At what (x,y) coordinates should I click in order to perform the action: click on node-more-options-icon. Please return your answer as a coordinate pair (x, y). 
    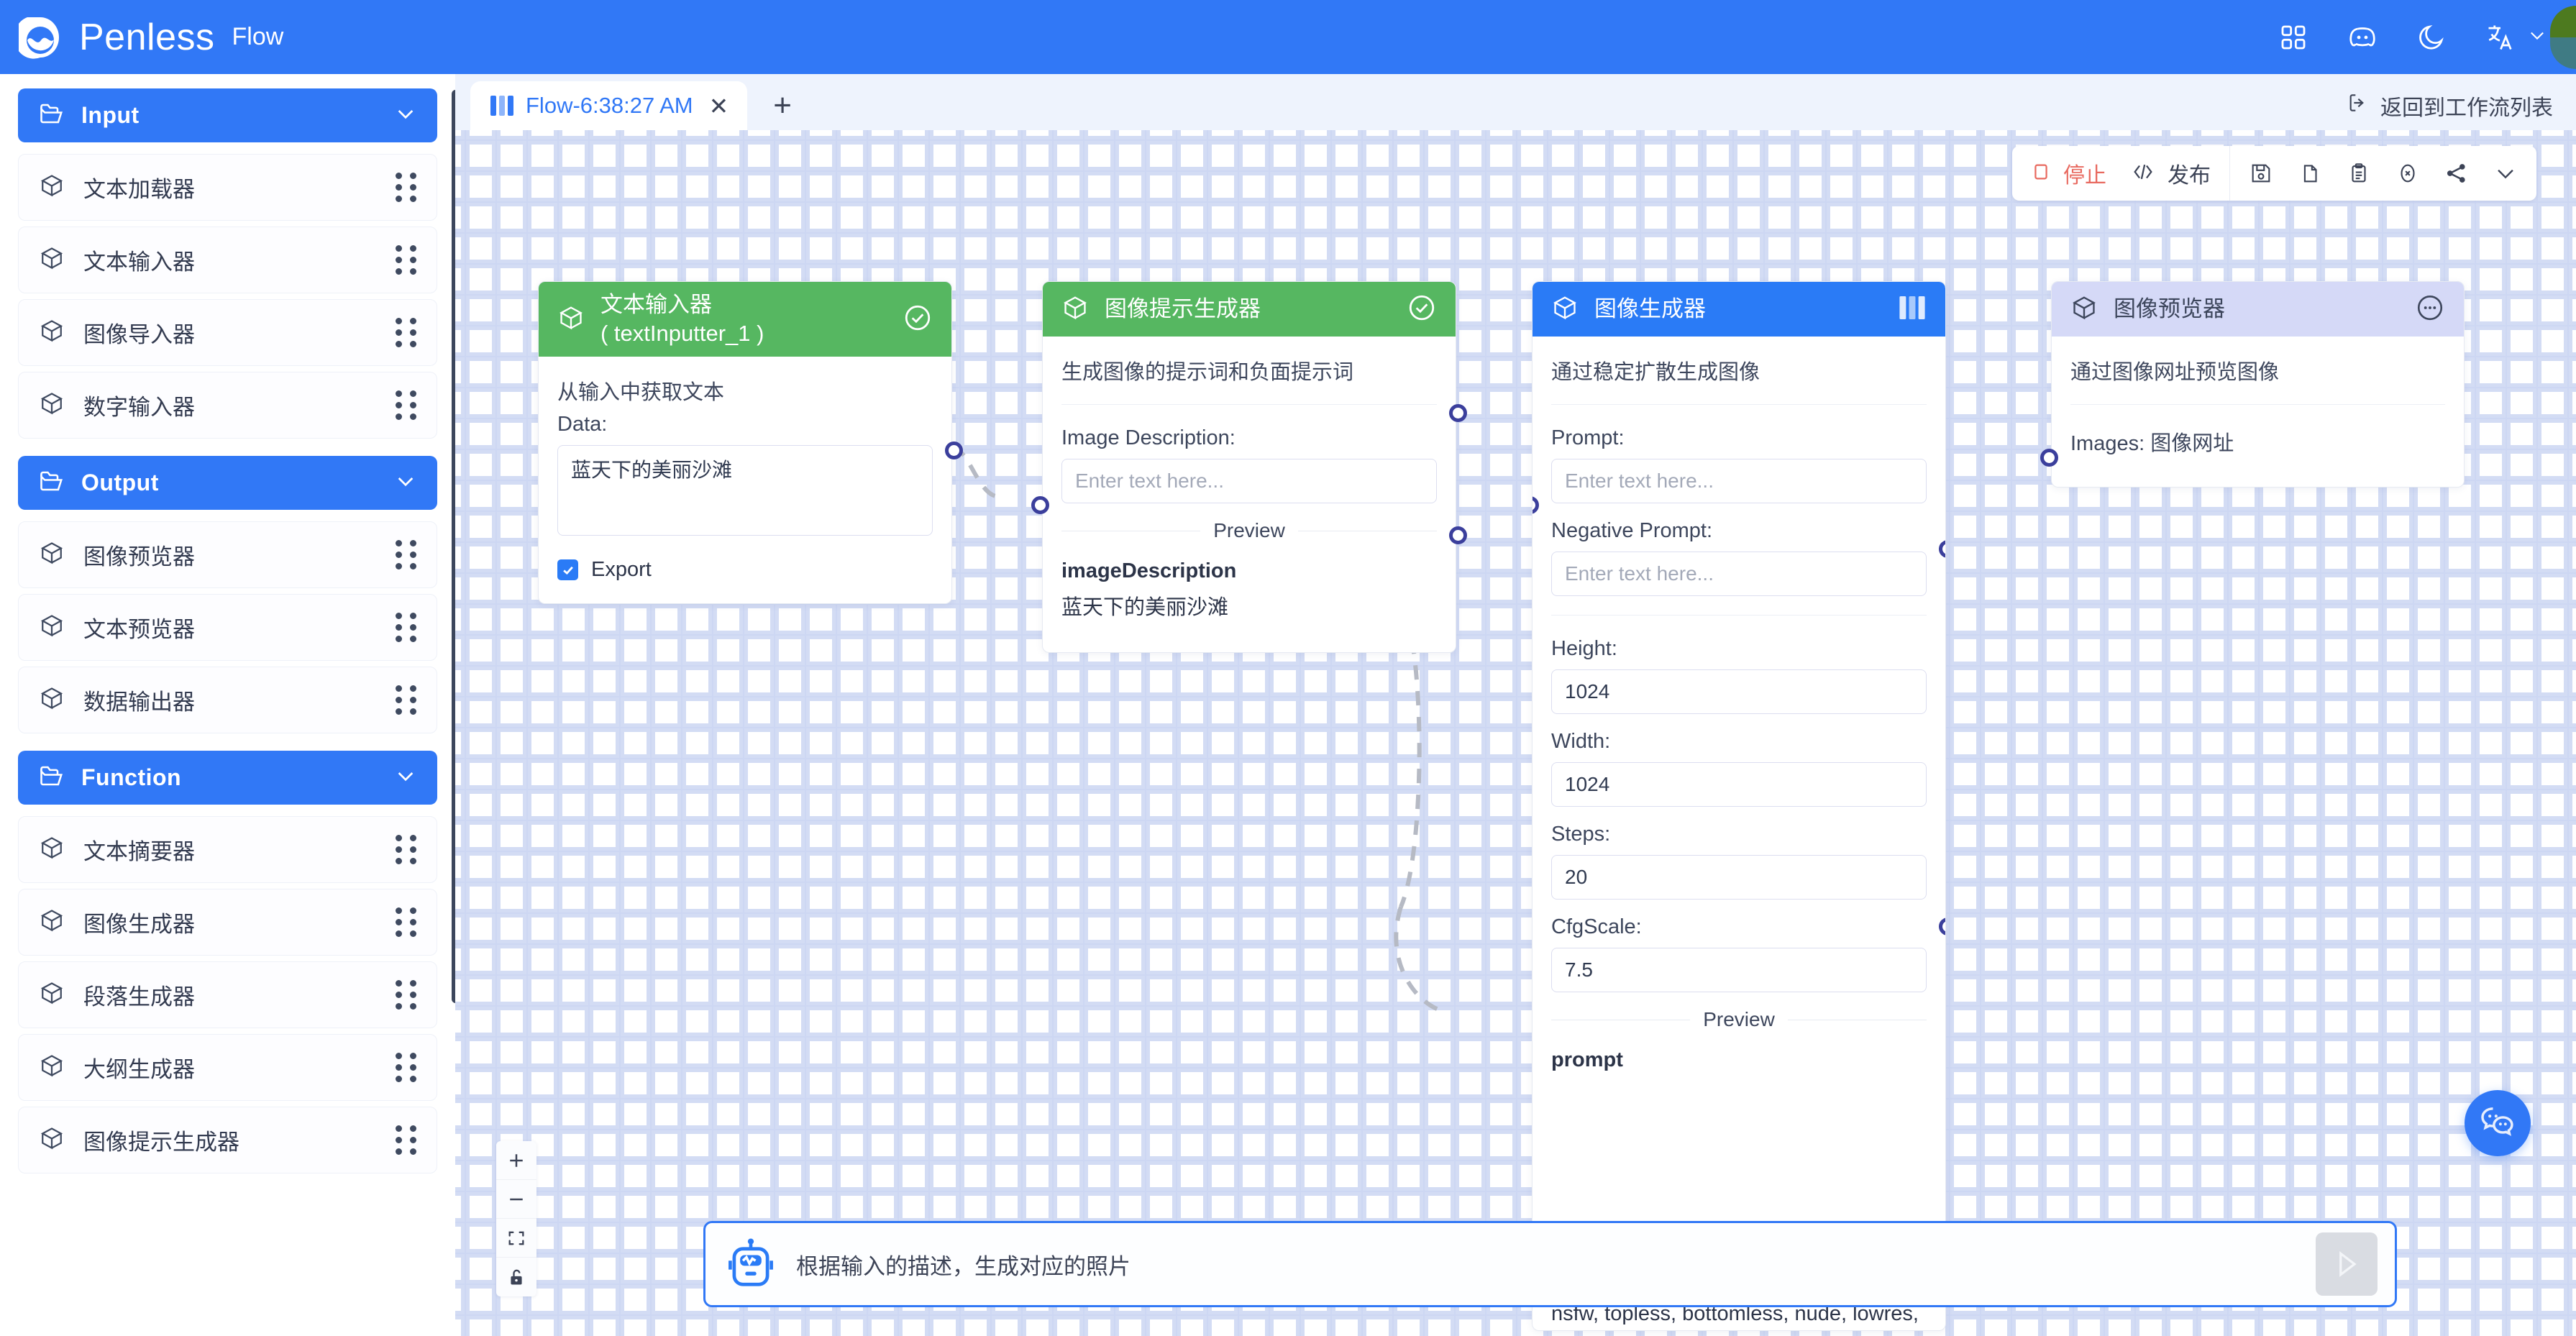
    Looking at the image, I should click on (2430, 309).